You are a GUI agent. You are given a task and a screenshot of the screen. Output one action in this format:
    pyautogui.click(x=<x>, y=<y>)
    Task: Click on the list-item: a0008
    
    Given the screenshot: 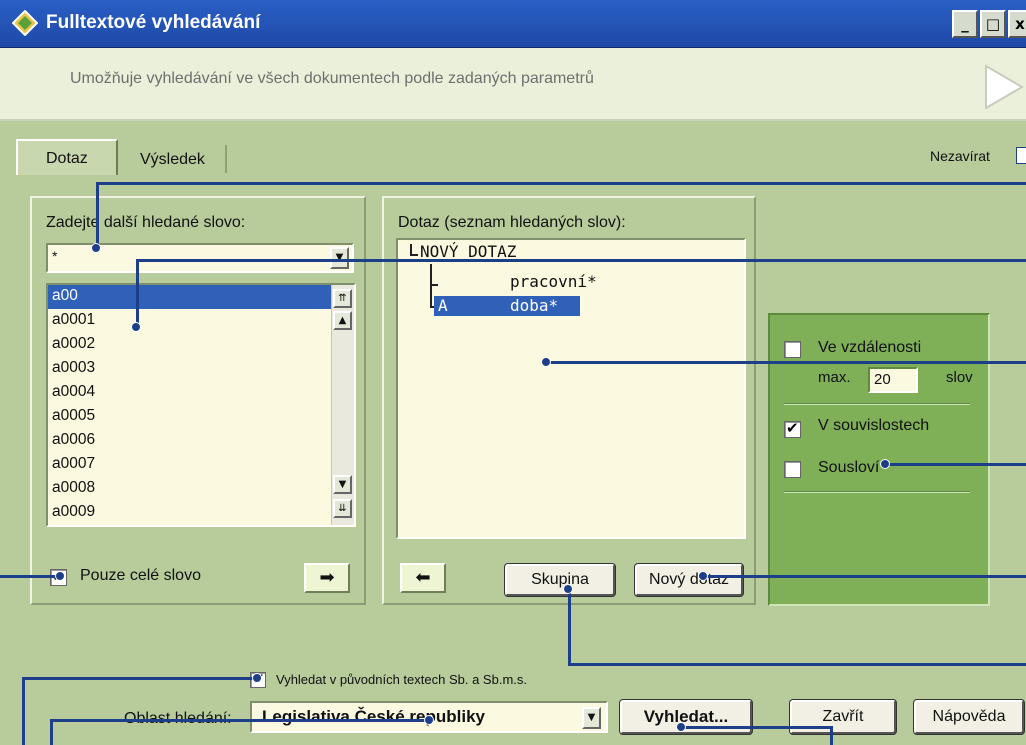 What is the action you would take?
    pyautogui.click(x=201, y=489)
    